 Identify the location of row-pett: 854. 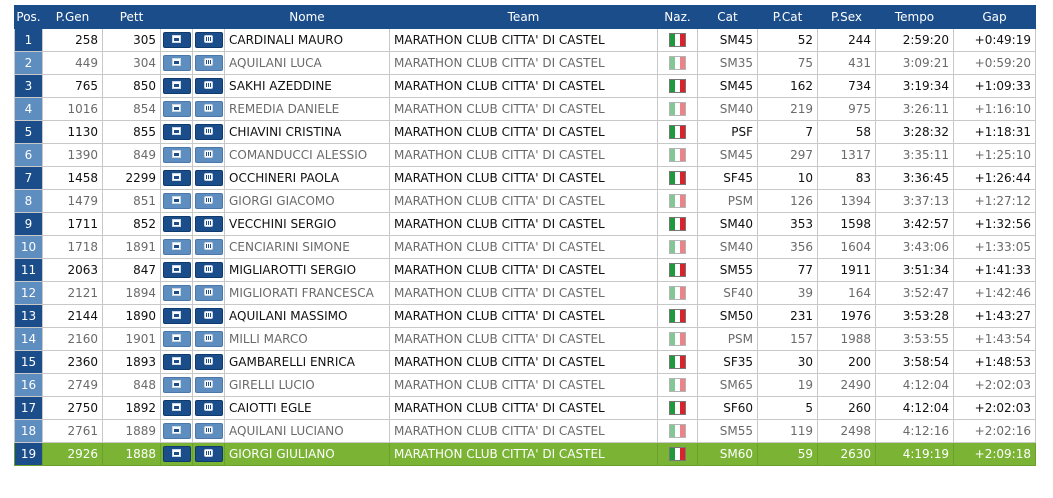
(131, 109).